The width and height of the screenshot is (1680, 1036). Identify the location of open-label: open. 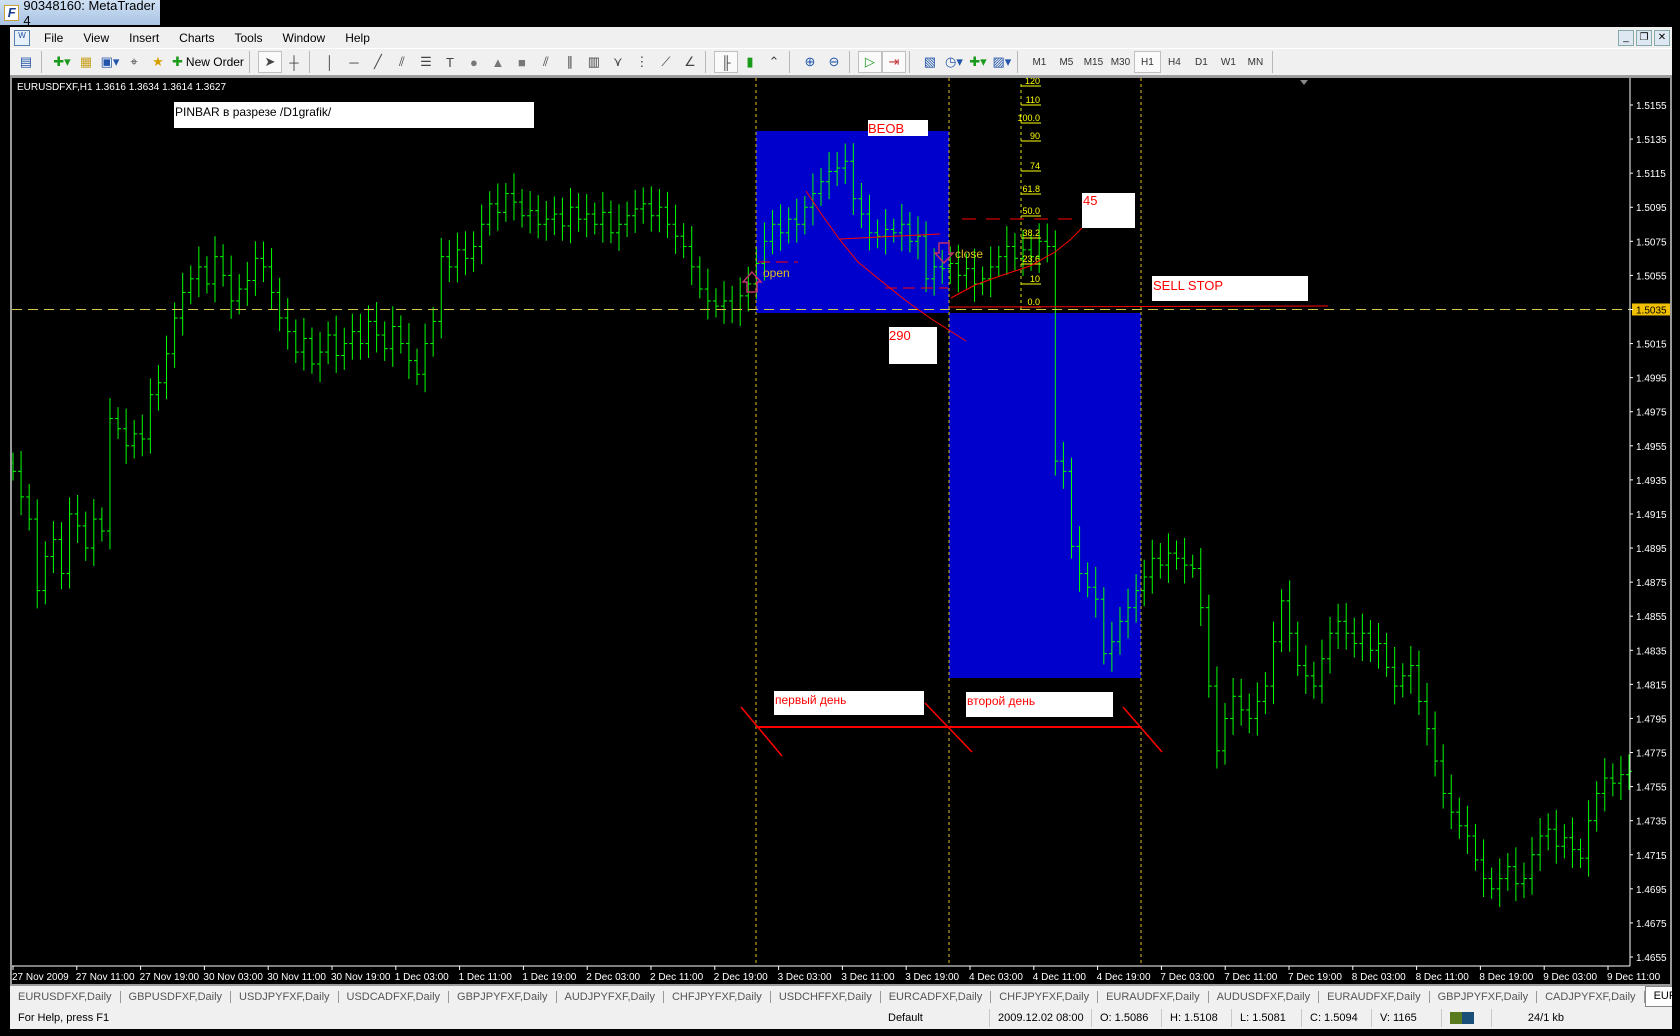
(776, 273).